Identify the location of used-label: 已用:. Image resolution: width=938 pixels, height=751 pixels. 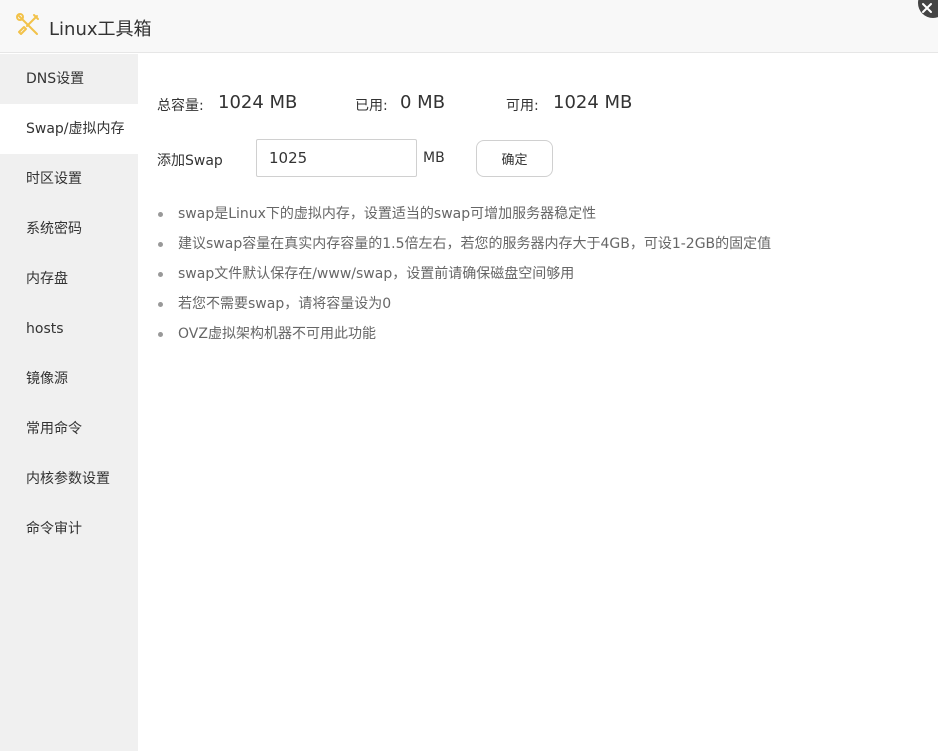
(371, 106).